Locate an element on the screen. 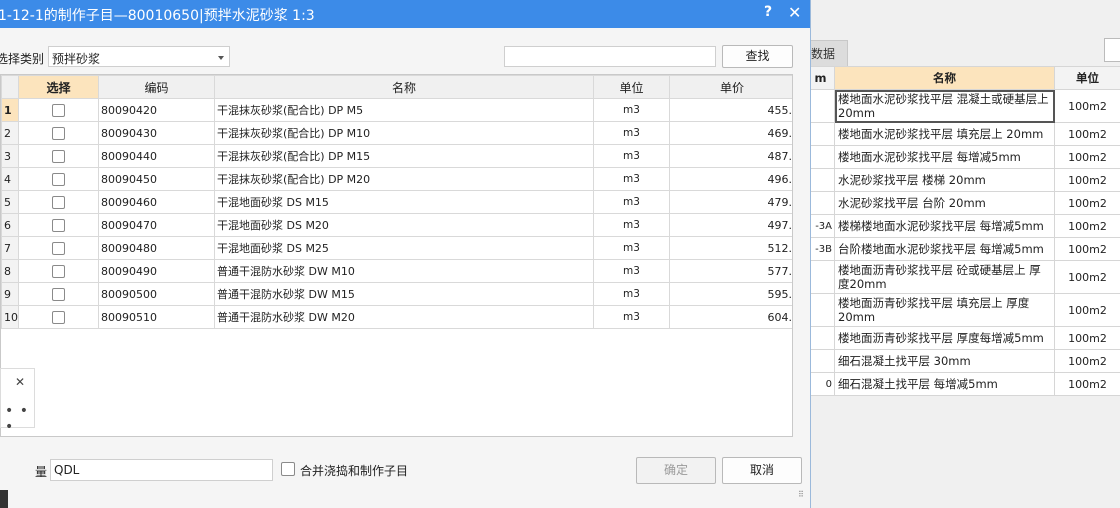 The width and height of the screenshot is (1120, 508). table-row: 6 80090470 干混地面砂浆 DS M20 m3 497. is located at coordinates (396, 225).